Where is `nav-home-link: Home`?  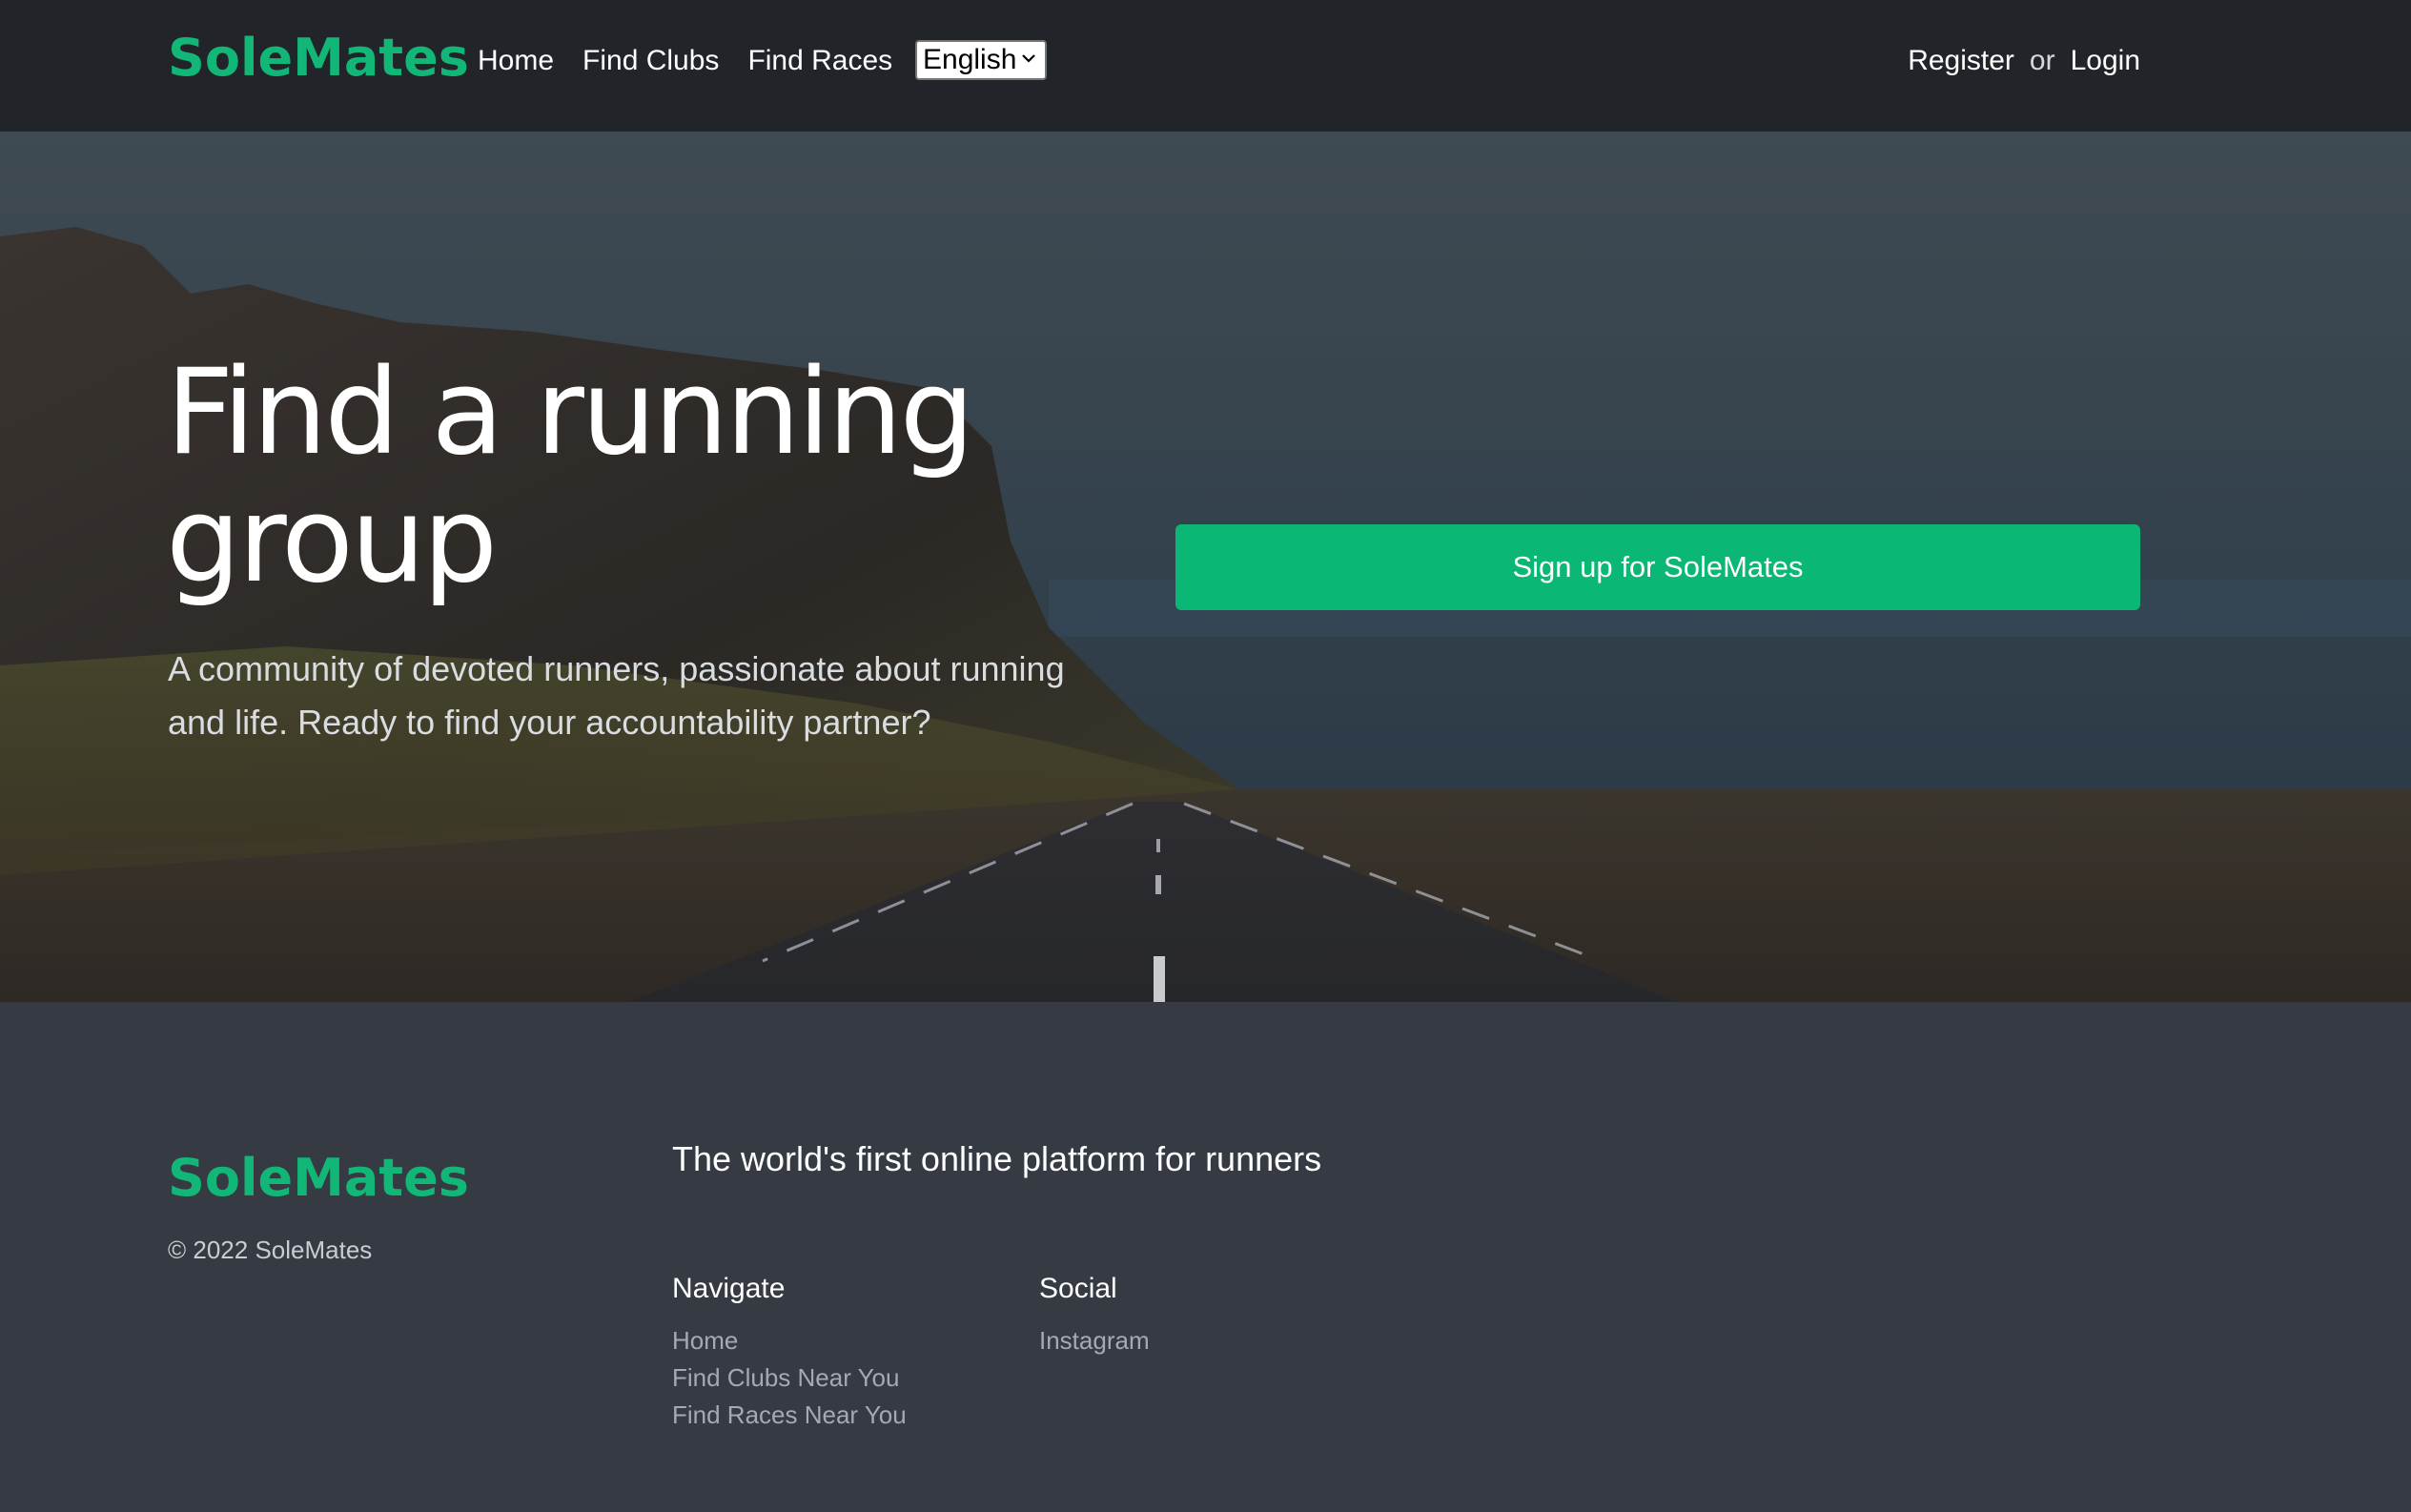 nav-home-link: Home is located at coordinates (516, 61).